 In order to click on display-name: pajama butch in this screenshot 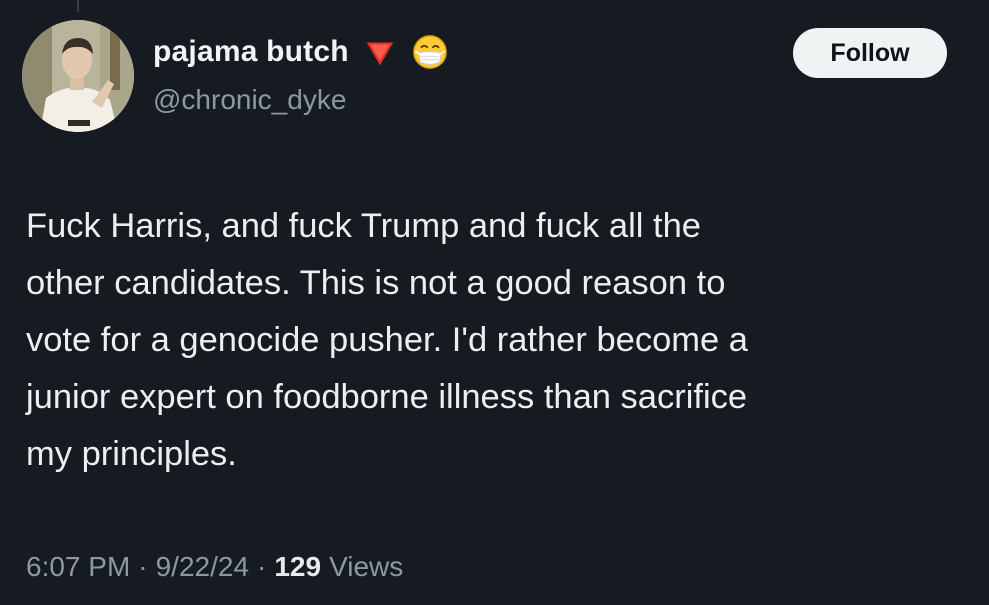, I will do `click(251, 52)`.